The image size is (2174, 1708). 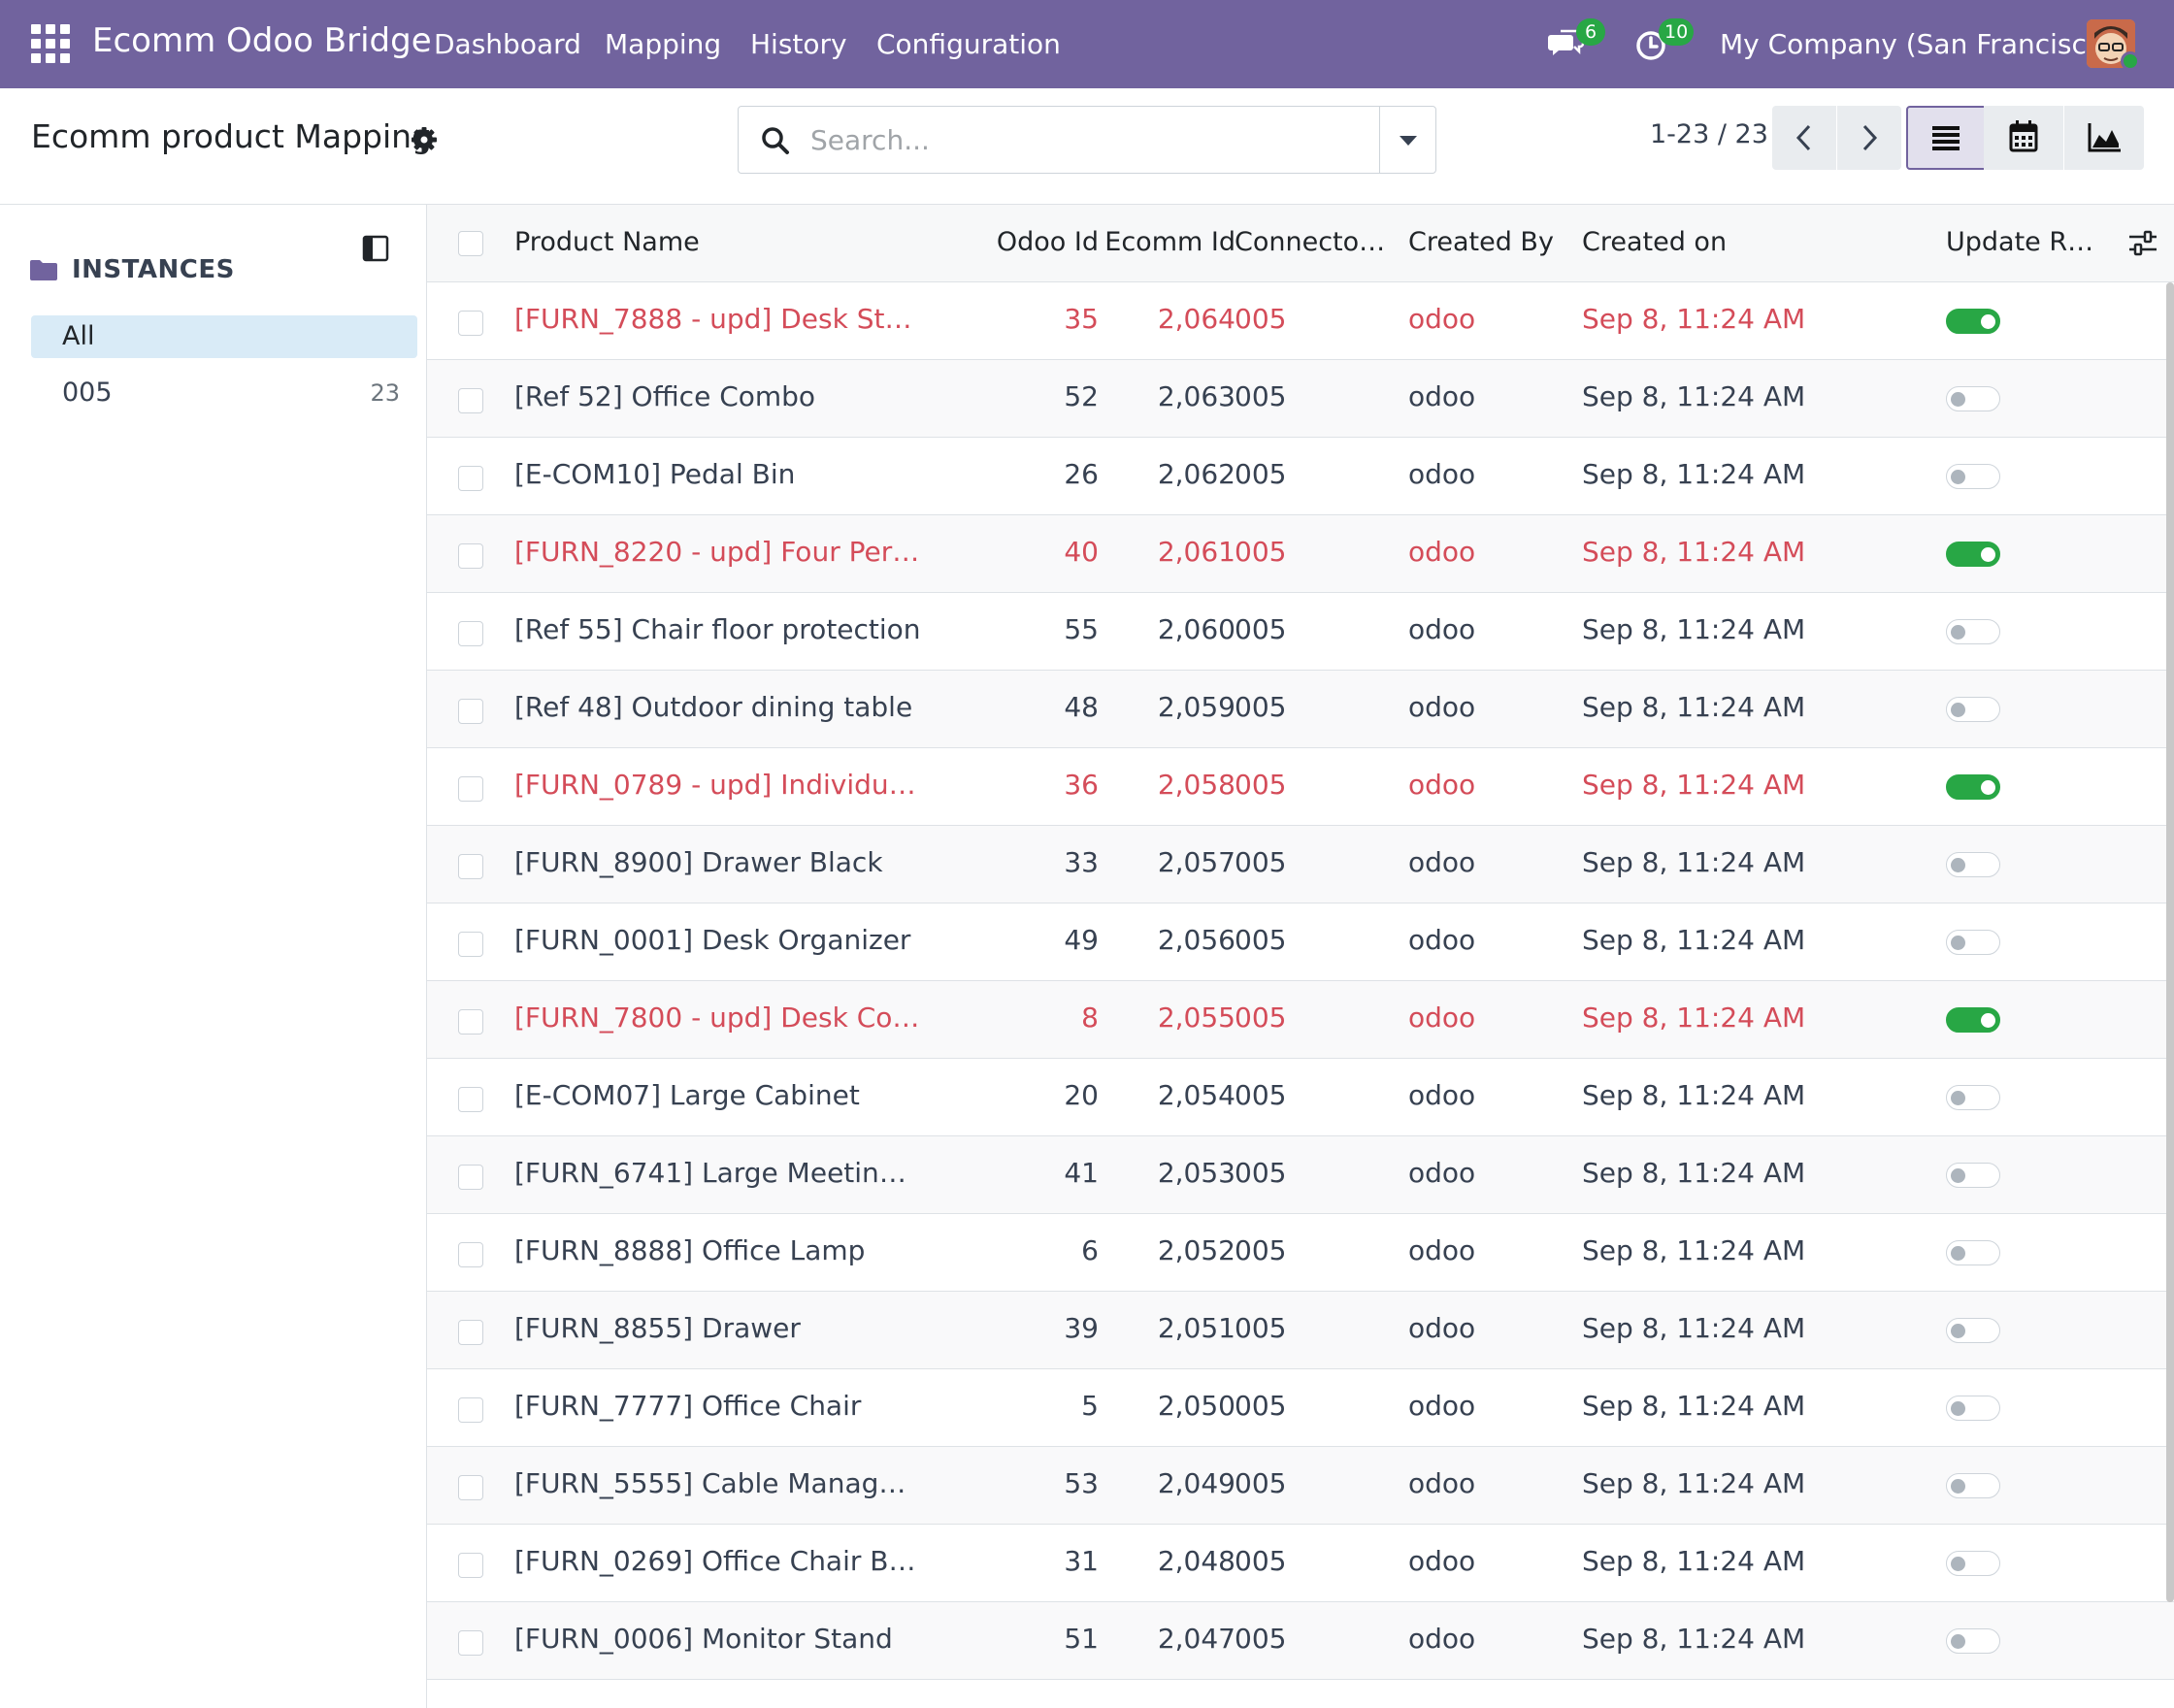 I want to click on app-title: Ecomm Odoo Bridge, so click(x=262, y=40).